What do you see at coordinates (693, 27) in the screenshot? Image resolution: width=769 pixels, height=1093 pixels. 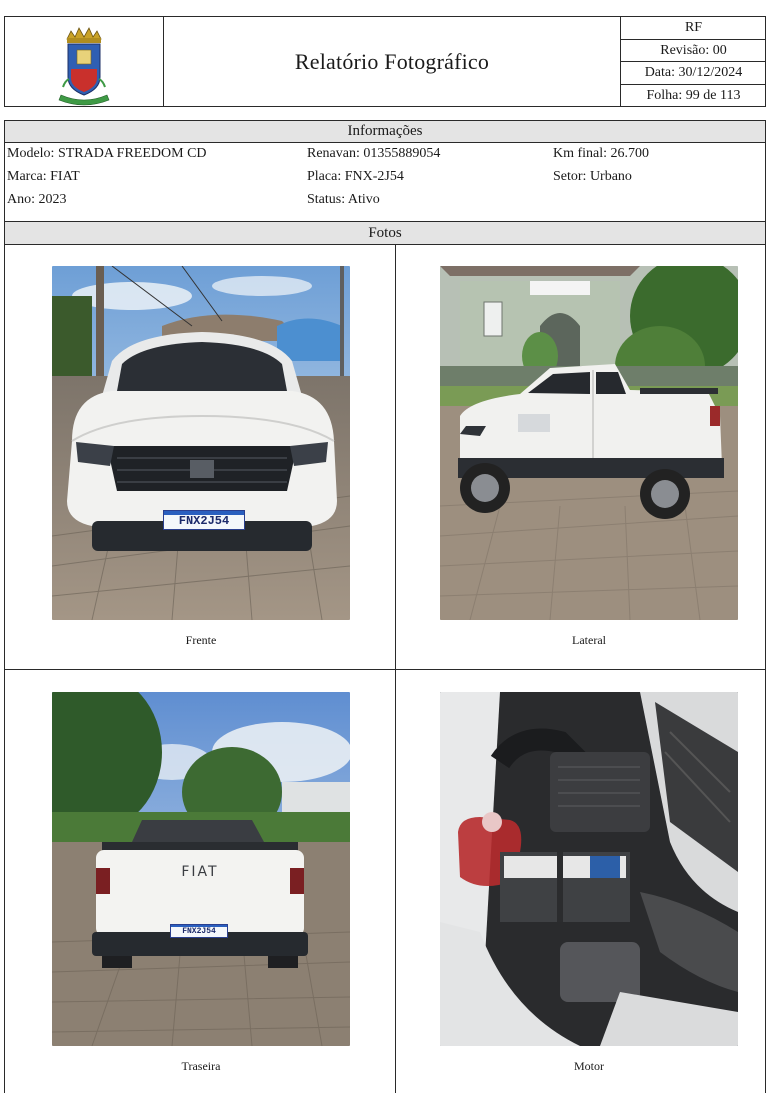 I see `document-code: RF` at bounding box center [693, 27].